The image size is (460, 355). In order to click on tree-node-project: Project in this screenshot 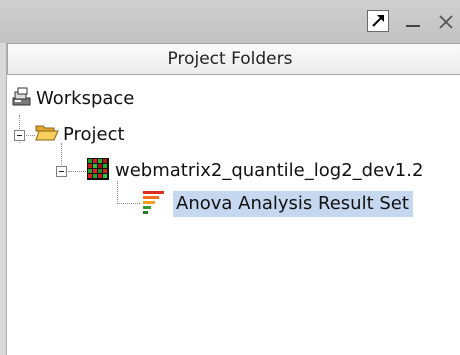, I will do `click(80, 135)`.